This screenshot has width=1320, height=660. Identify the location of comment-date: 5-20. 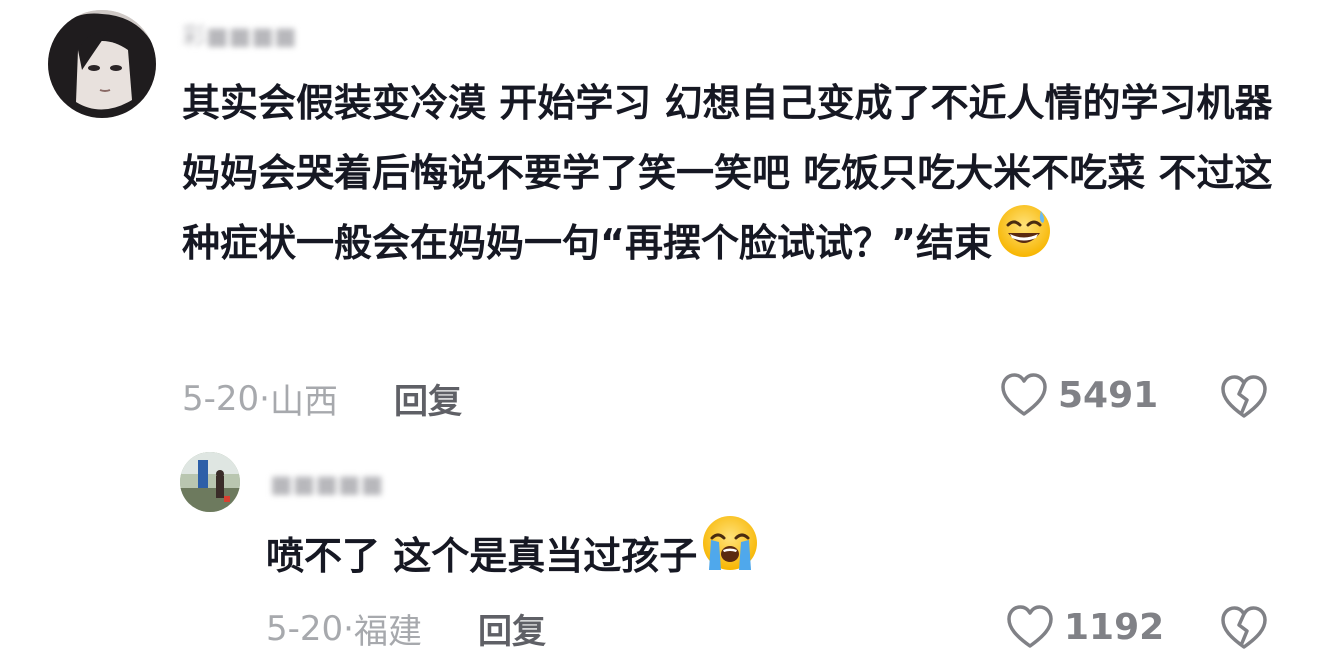
(221, 398).